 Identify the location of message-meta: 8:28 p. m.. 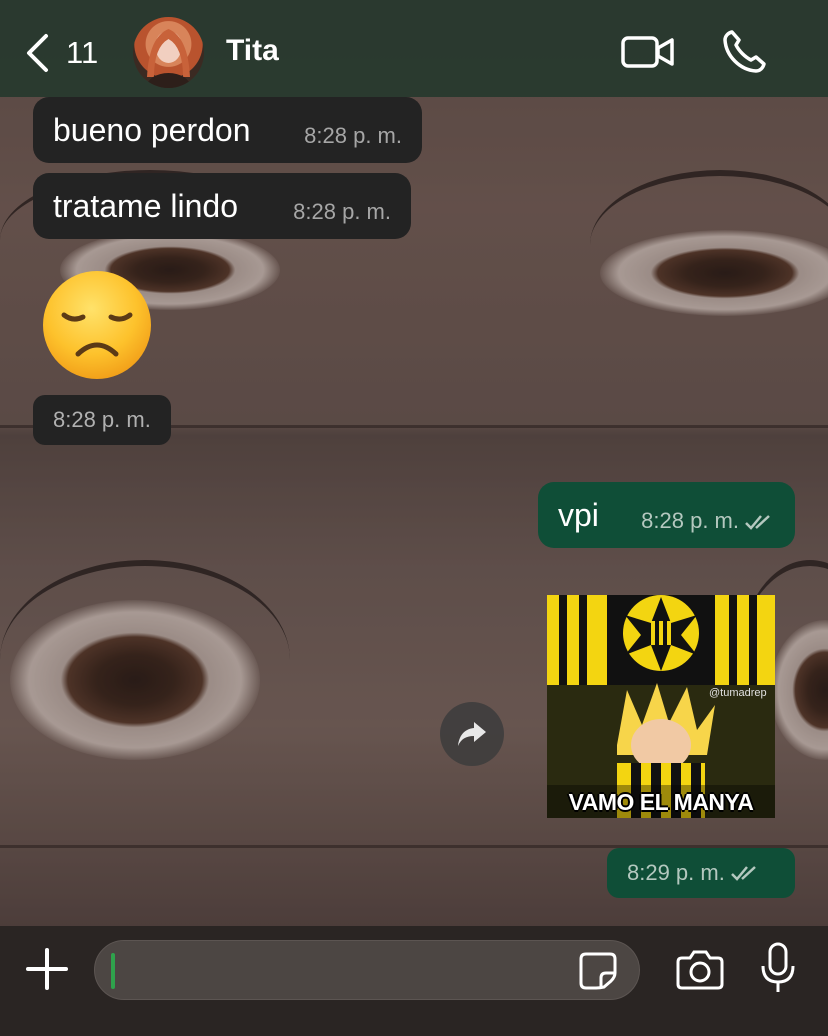
(708, 521).